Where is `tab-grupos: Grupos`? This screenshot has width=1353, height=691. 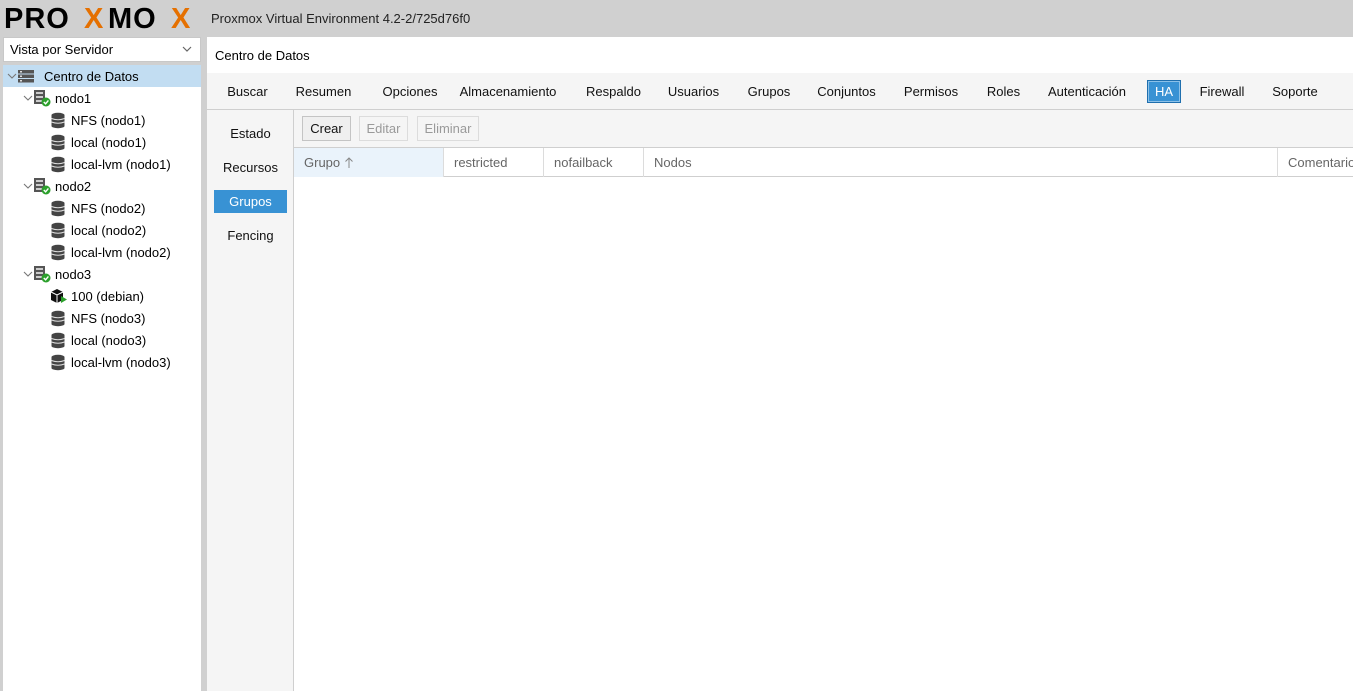
tab-grupos: Grupos is located at coordinates (769, 91).